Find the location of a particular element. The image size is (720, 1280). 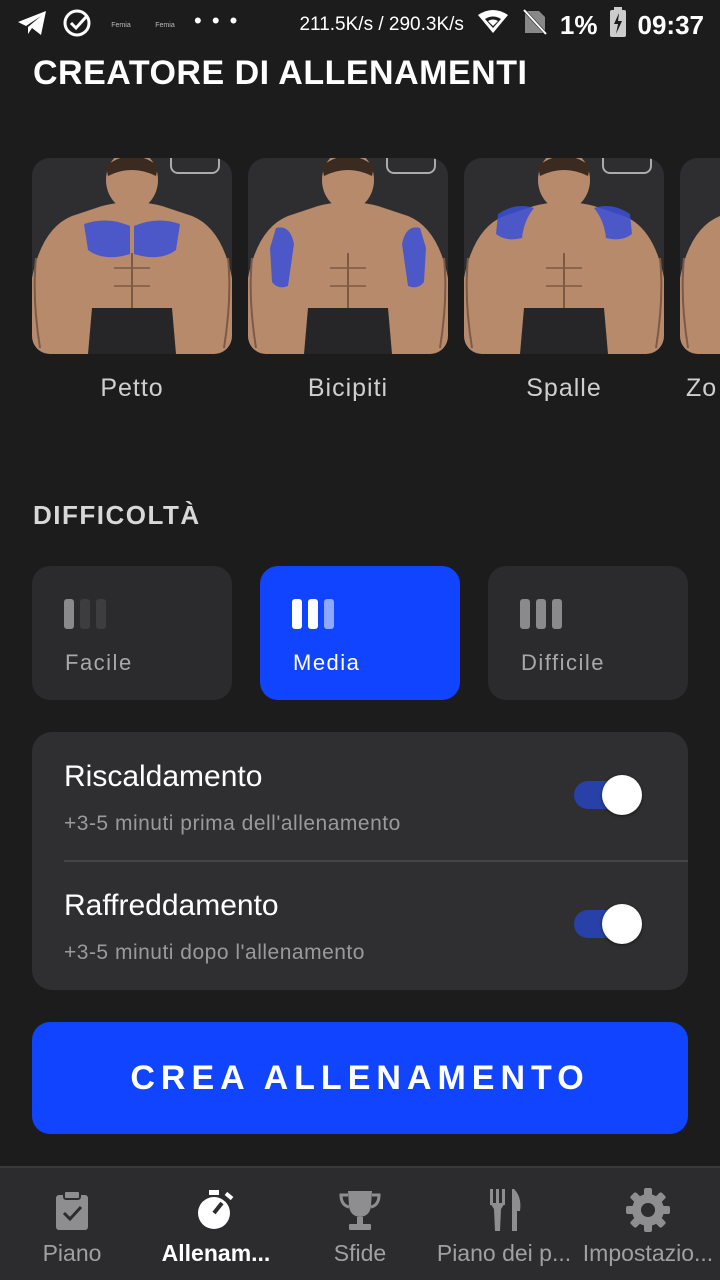

more-notifications-icon: • • • is located at coordinates (217, 20).